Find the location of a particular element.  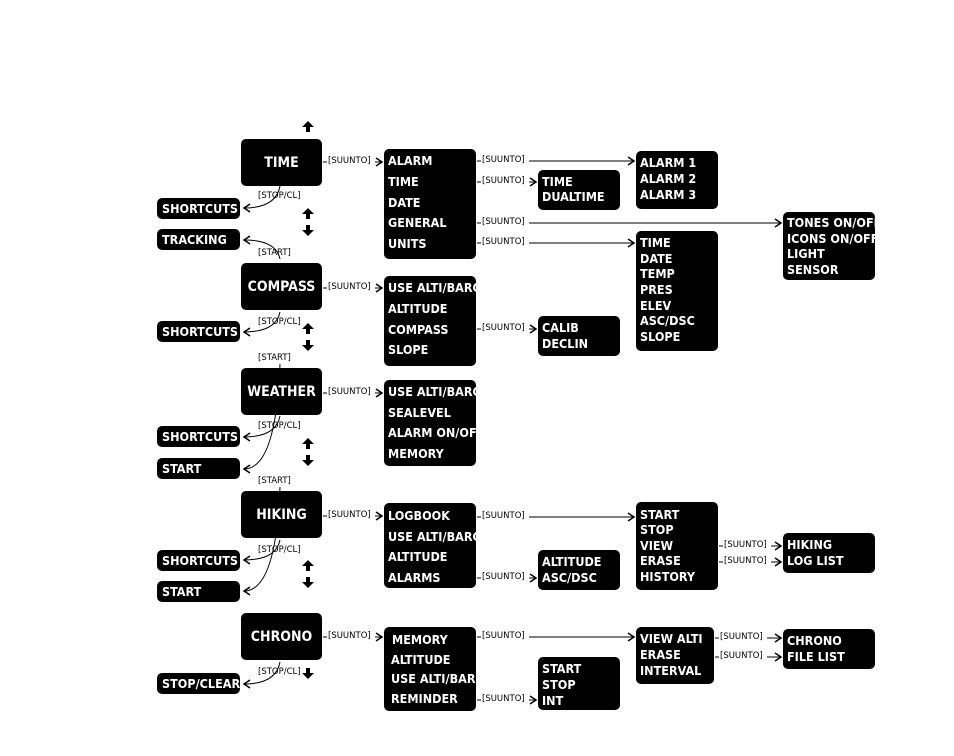

menu-item: ALARM 3 is located at coordinates (668, 194).